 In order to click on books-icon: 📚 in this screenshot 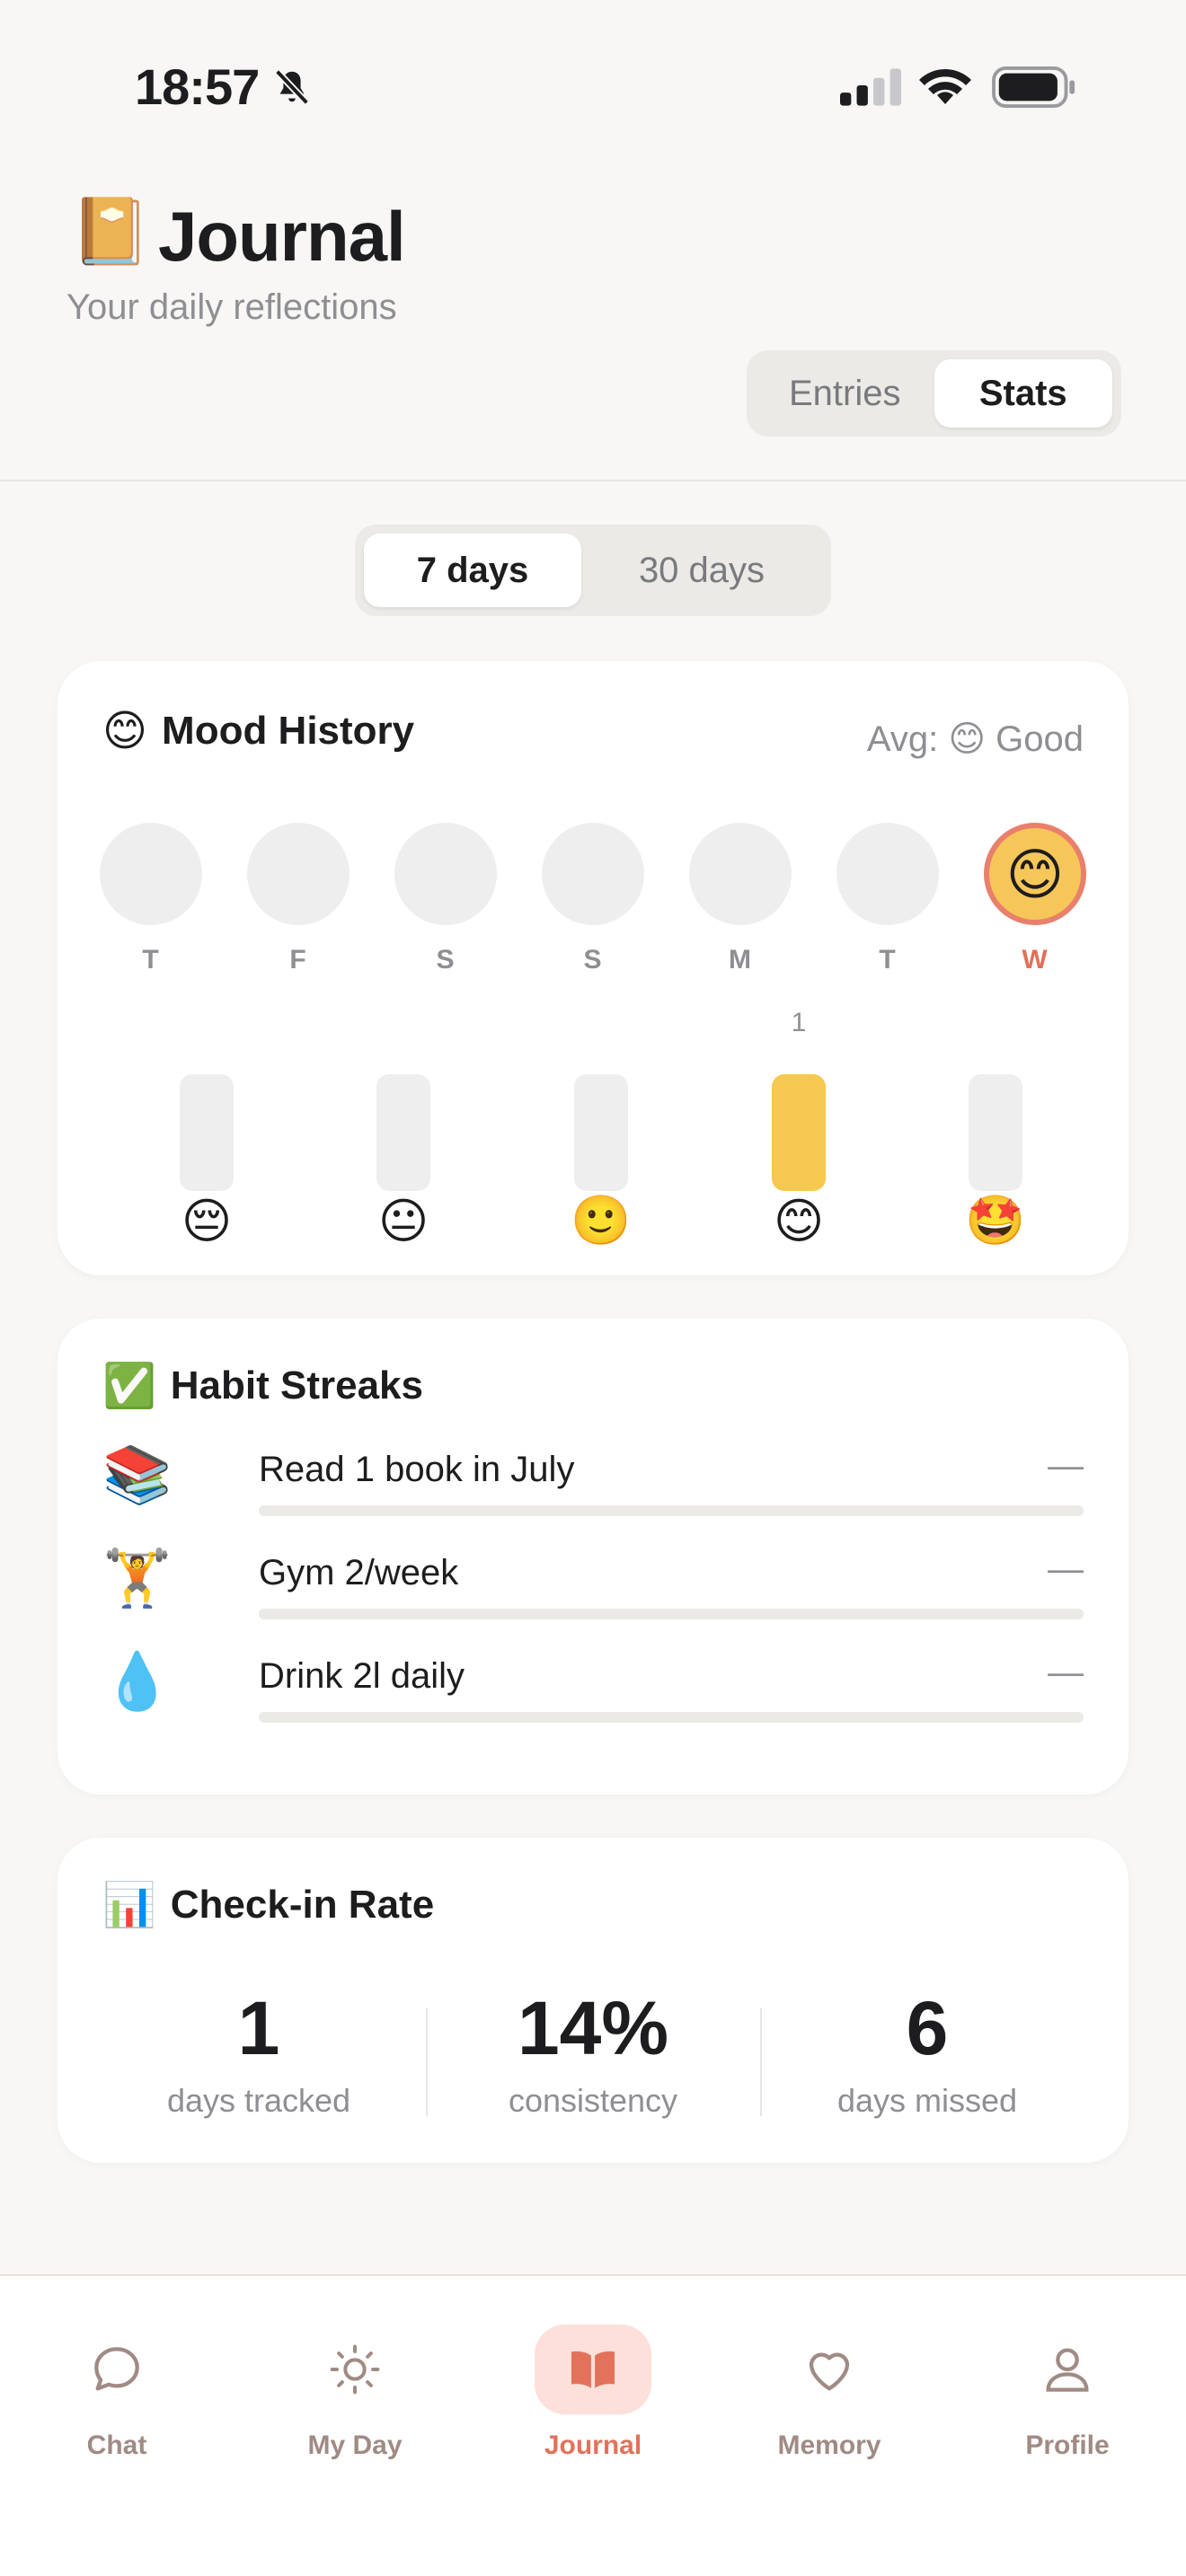, I will do `click(137, 1475)`.